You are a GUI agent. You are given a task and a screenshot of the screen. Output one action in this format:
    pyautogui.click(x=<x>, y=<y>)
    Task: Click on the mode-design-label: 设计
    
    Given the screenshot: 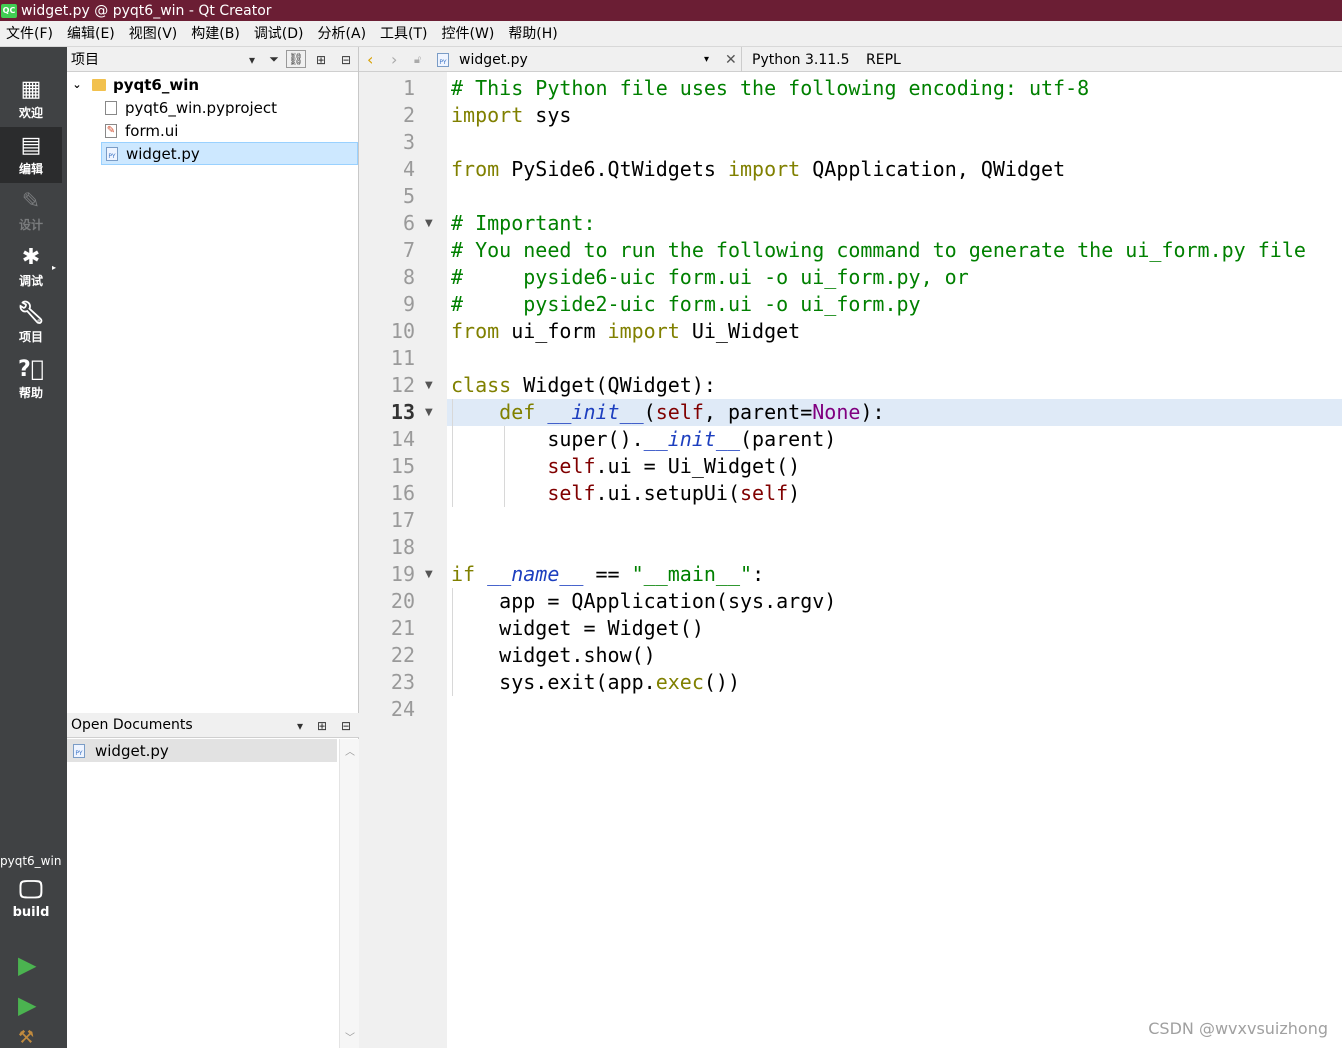 What is the action you would take?
    pyautogui.click(x=30, y=224)
    